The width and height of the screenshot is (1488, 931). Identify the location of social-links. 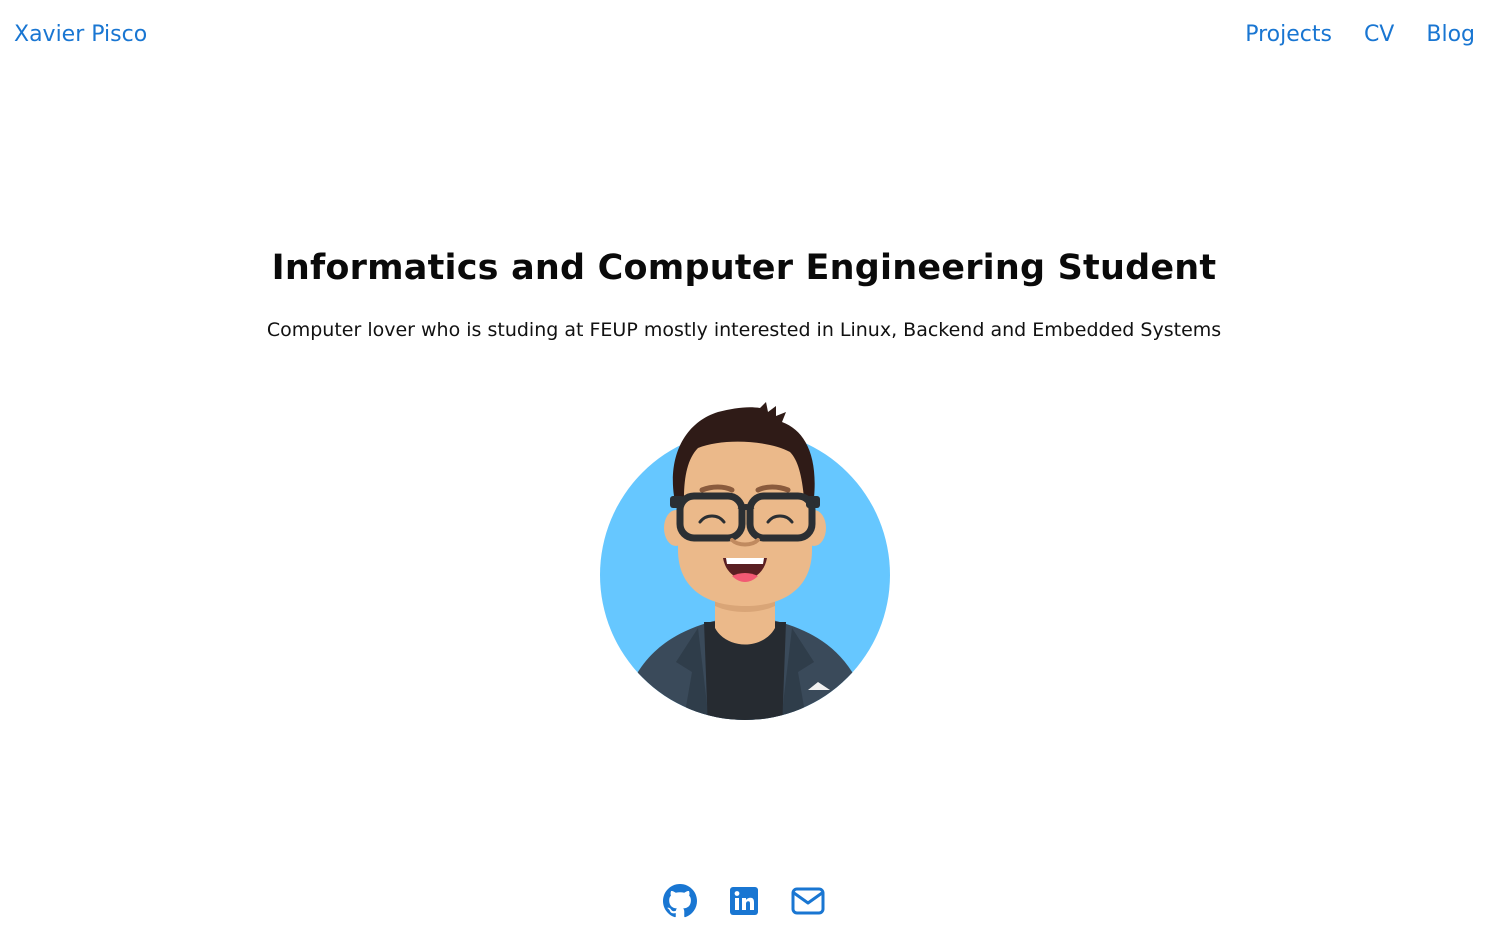
(744, 901).